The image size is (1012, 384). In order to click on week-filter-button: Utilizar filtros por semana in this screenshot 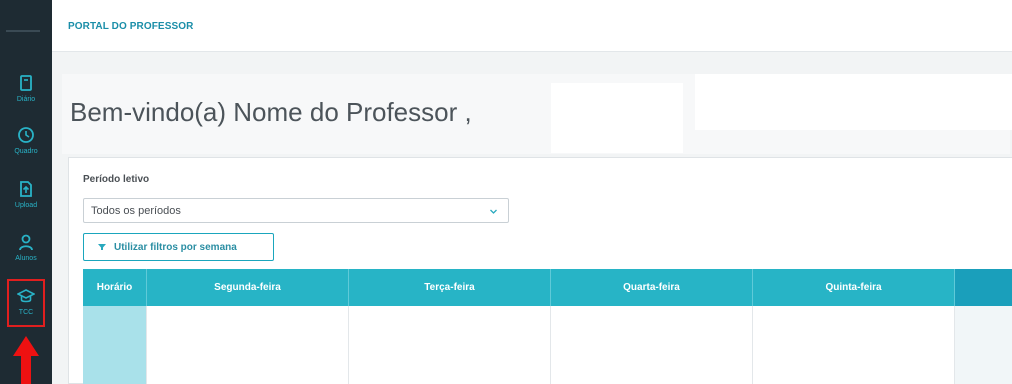, I will do `click(178, 247)`.